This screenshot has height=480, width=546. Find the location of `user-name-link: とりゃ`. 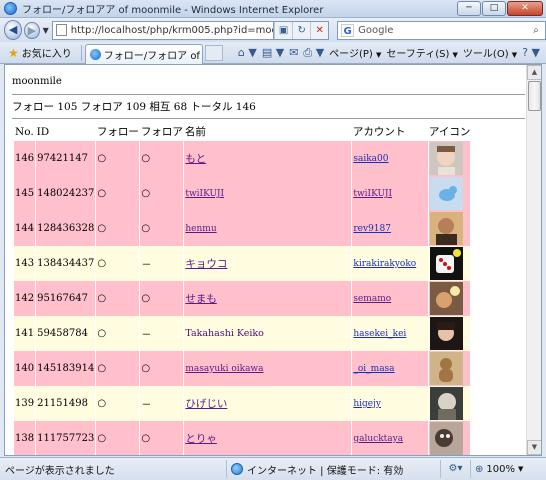

user-name-link: とりゃ is located at coordinates (201, 439).